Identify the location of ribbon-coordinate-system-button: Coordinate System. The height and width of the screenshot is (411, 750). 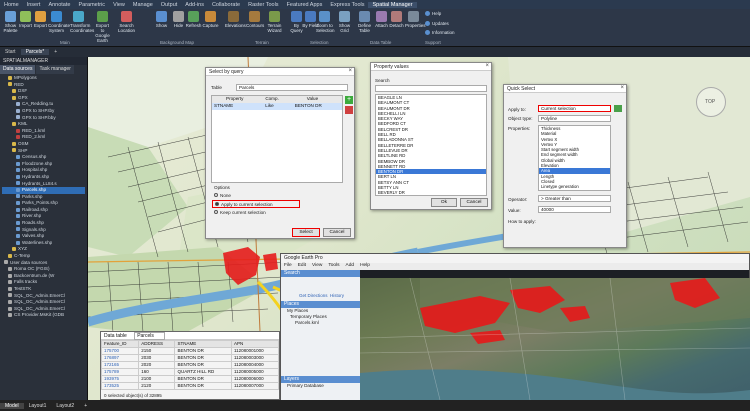
(59, 22).